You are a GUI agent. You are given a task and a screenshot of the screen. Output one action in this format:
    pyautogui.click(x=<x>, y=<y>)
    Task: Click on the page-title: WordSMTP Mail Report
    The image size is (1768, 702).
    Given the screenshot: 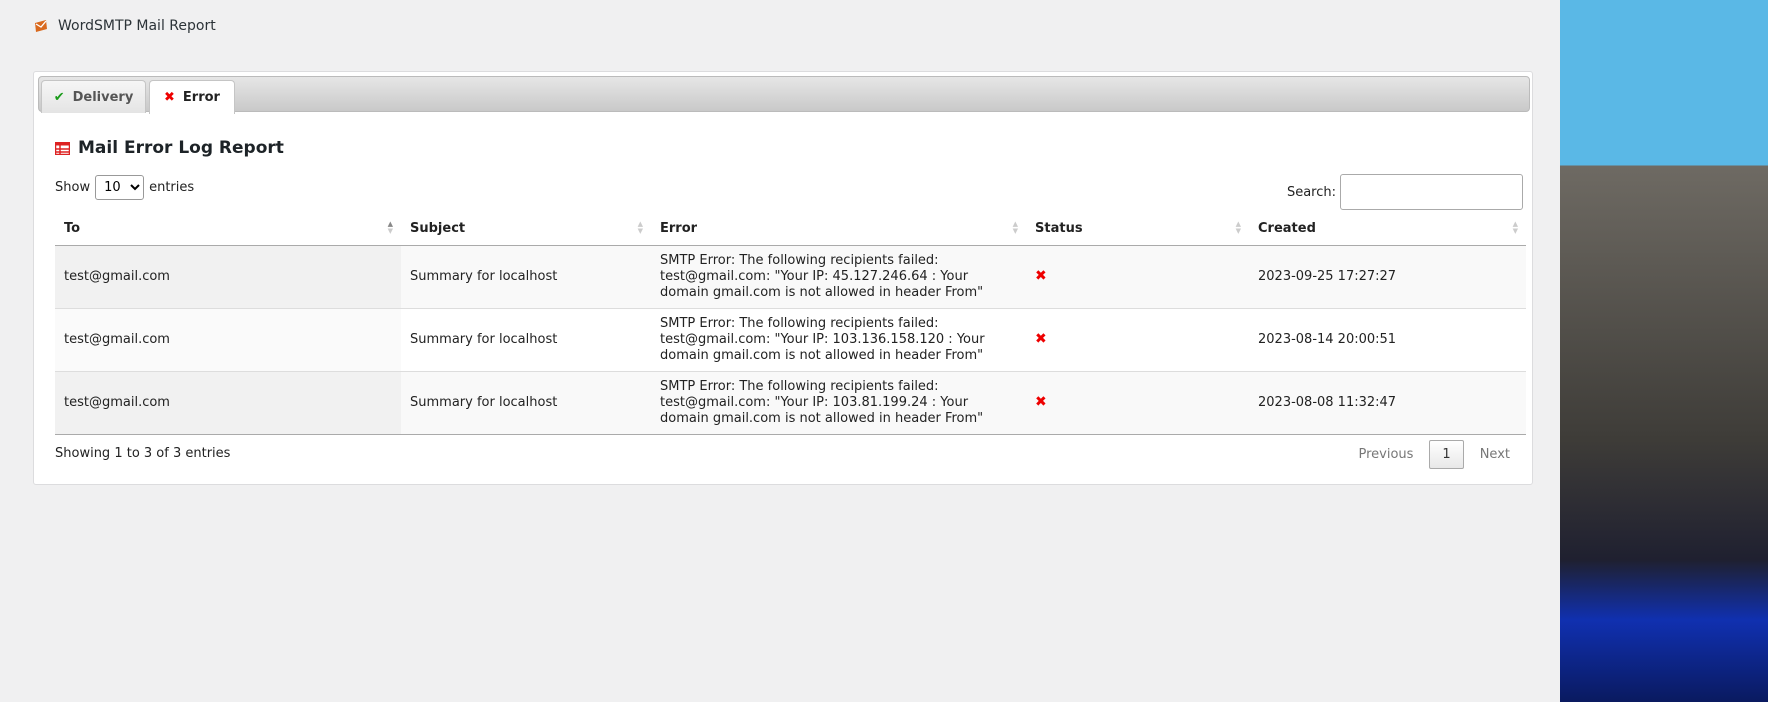 What is the action you would take?
    pyautogui.click(x=137, y=26)
    